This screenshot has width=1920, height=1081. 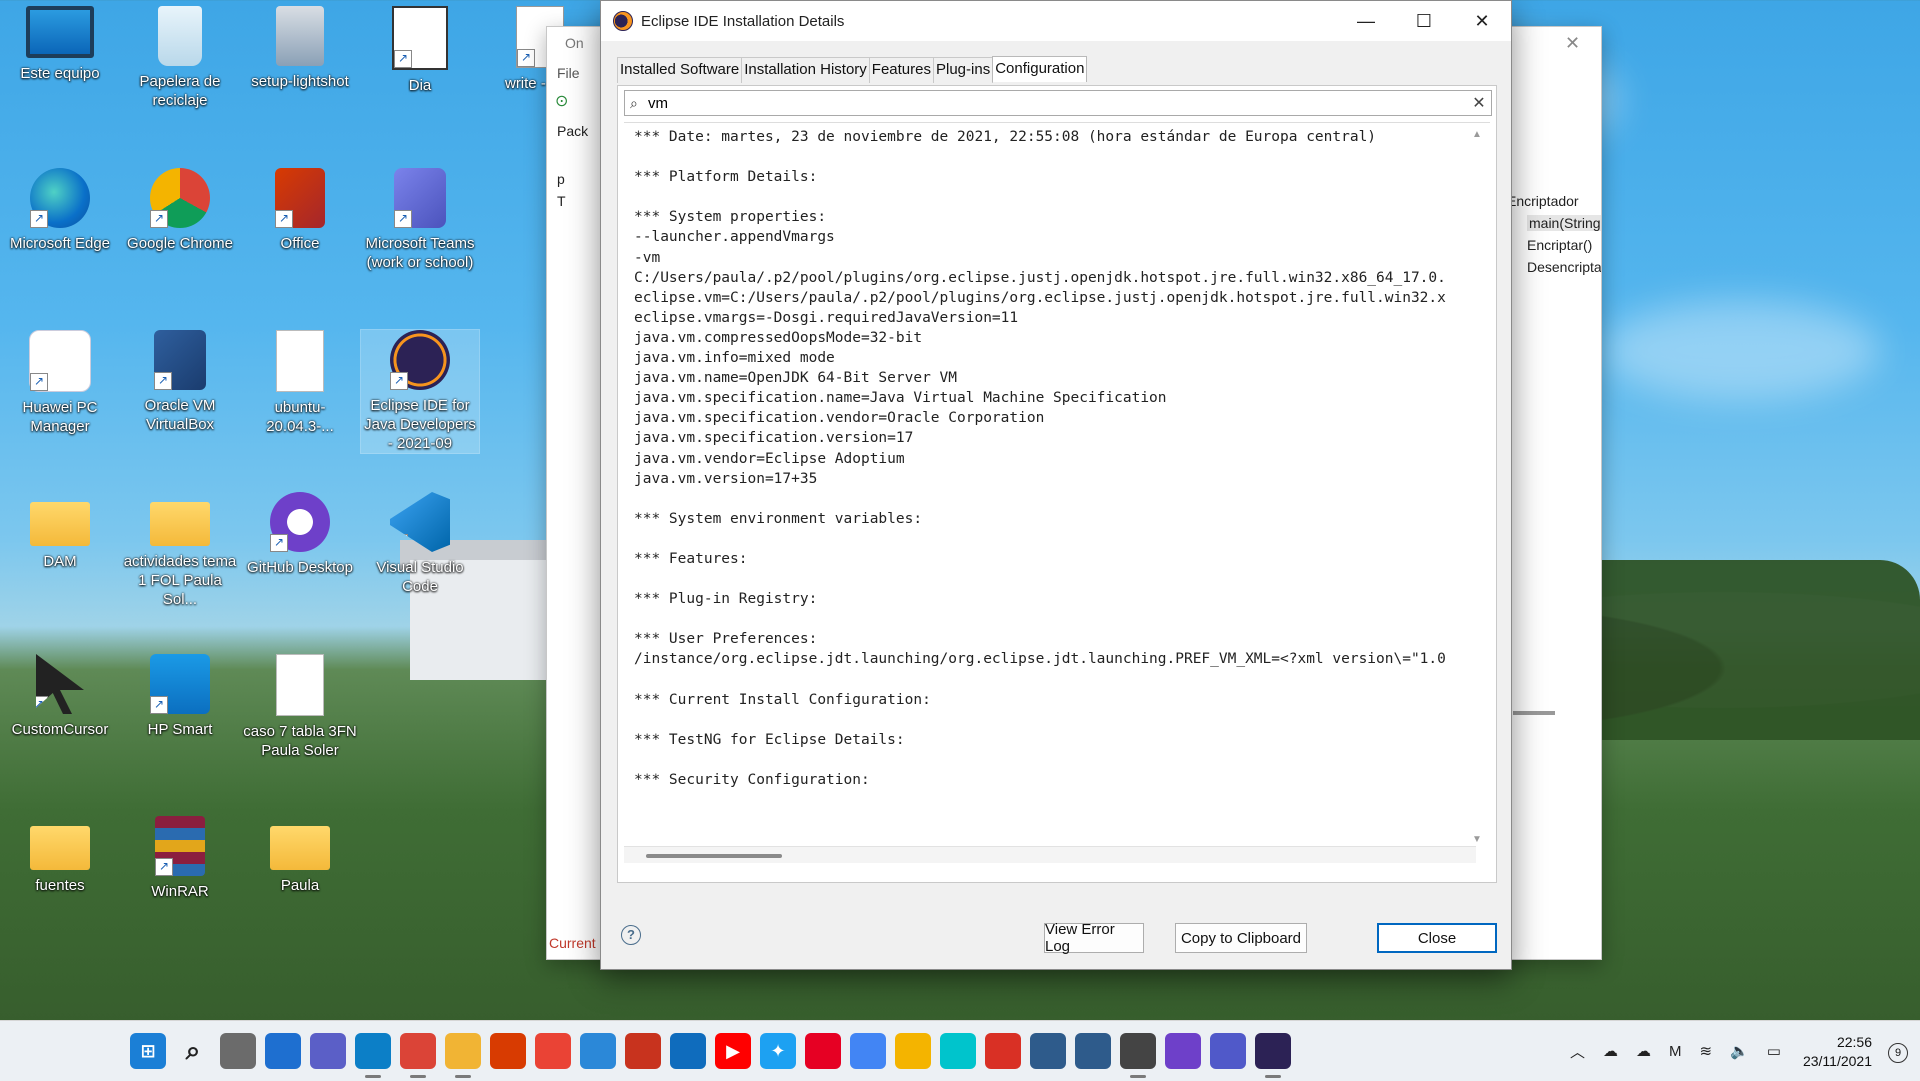 What do you see at coordinates (180, 210) in the screenshot?
I see `desktop-icon: ↗ Google Chrome` at bounding box center [180, 210].